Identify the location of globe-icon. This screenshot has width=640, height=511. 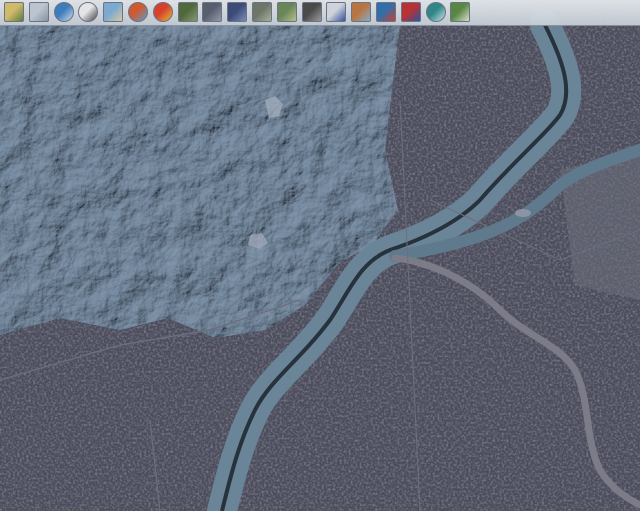
(63, 12).